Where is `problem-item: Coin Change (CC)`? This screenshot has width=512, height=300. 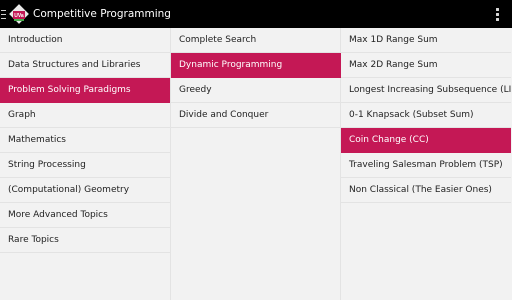
problem-item: Coin Change (CC) is located at coordinates (426, 140).